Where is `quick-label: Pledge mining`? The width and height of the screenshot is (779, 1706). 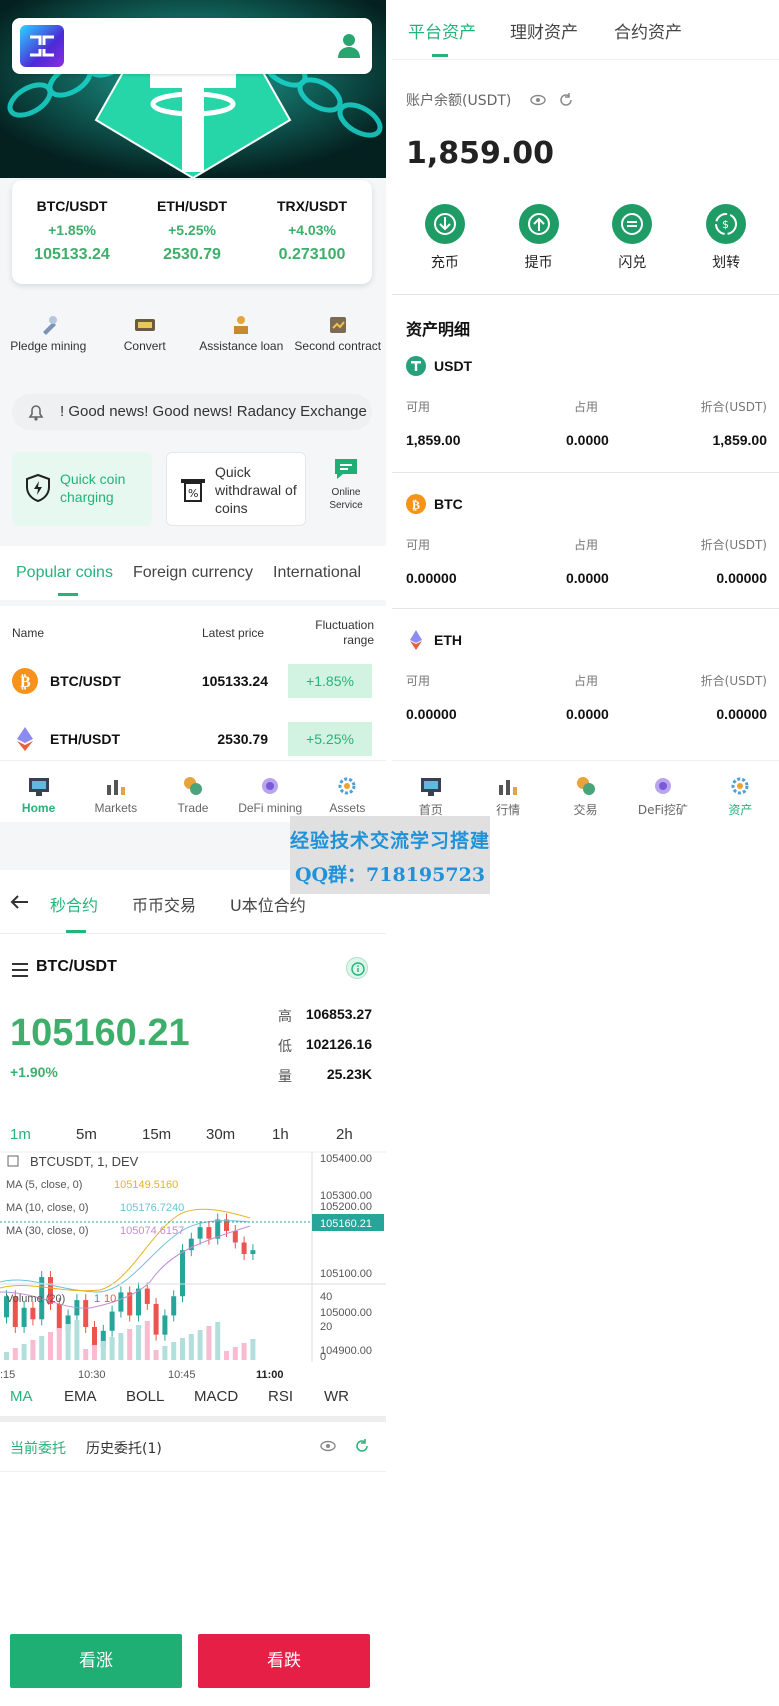 quick-label: Pledge mining is located at coordinates (48, 346).